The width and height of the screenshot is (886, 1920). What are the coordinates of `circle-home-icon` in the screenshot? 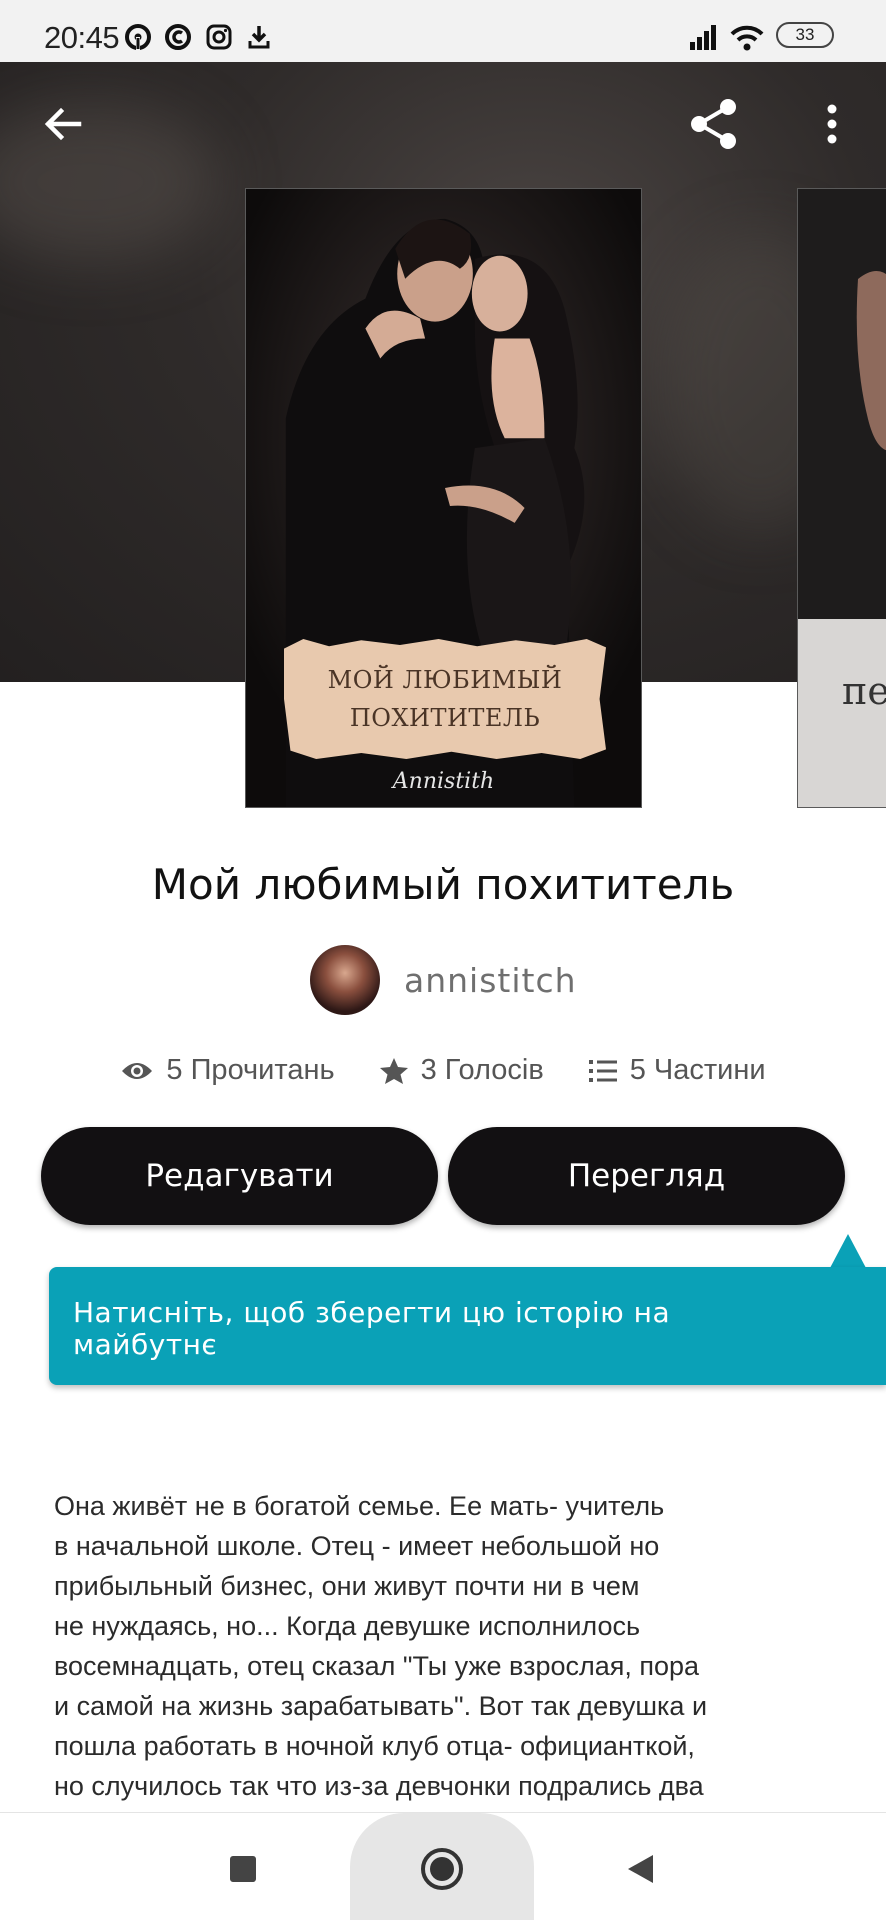 It's located at (442, 1869).